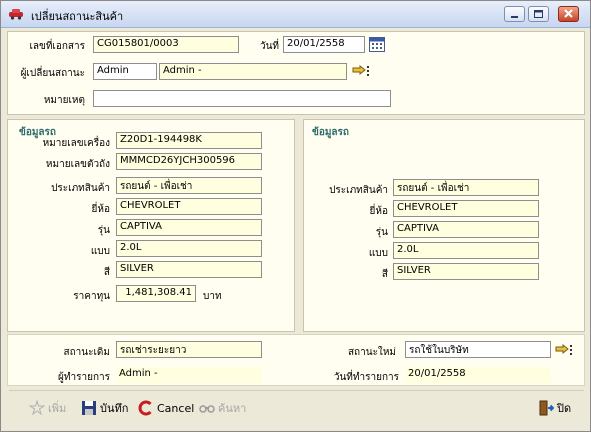 The image size is (591, 432). I want to click on chassis-field: MMMCD26YJCH300596, so click(189, 161).